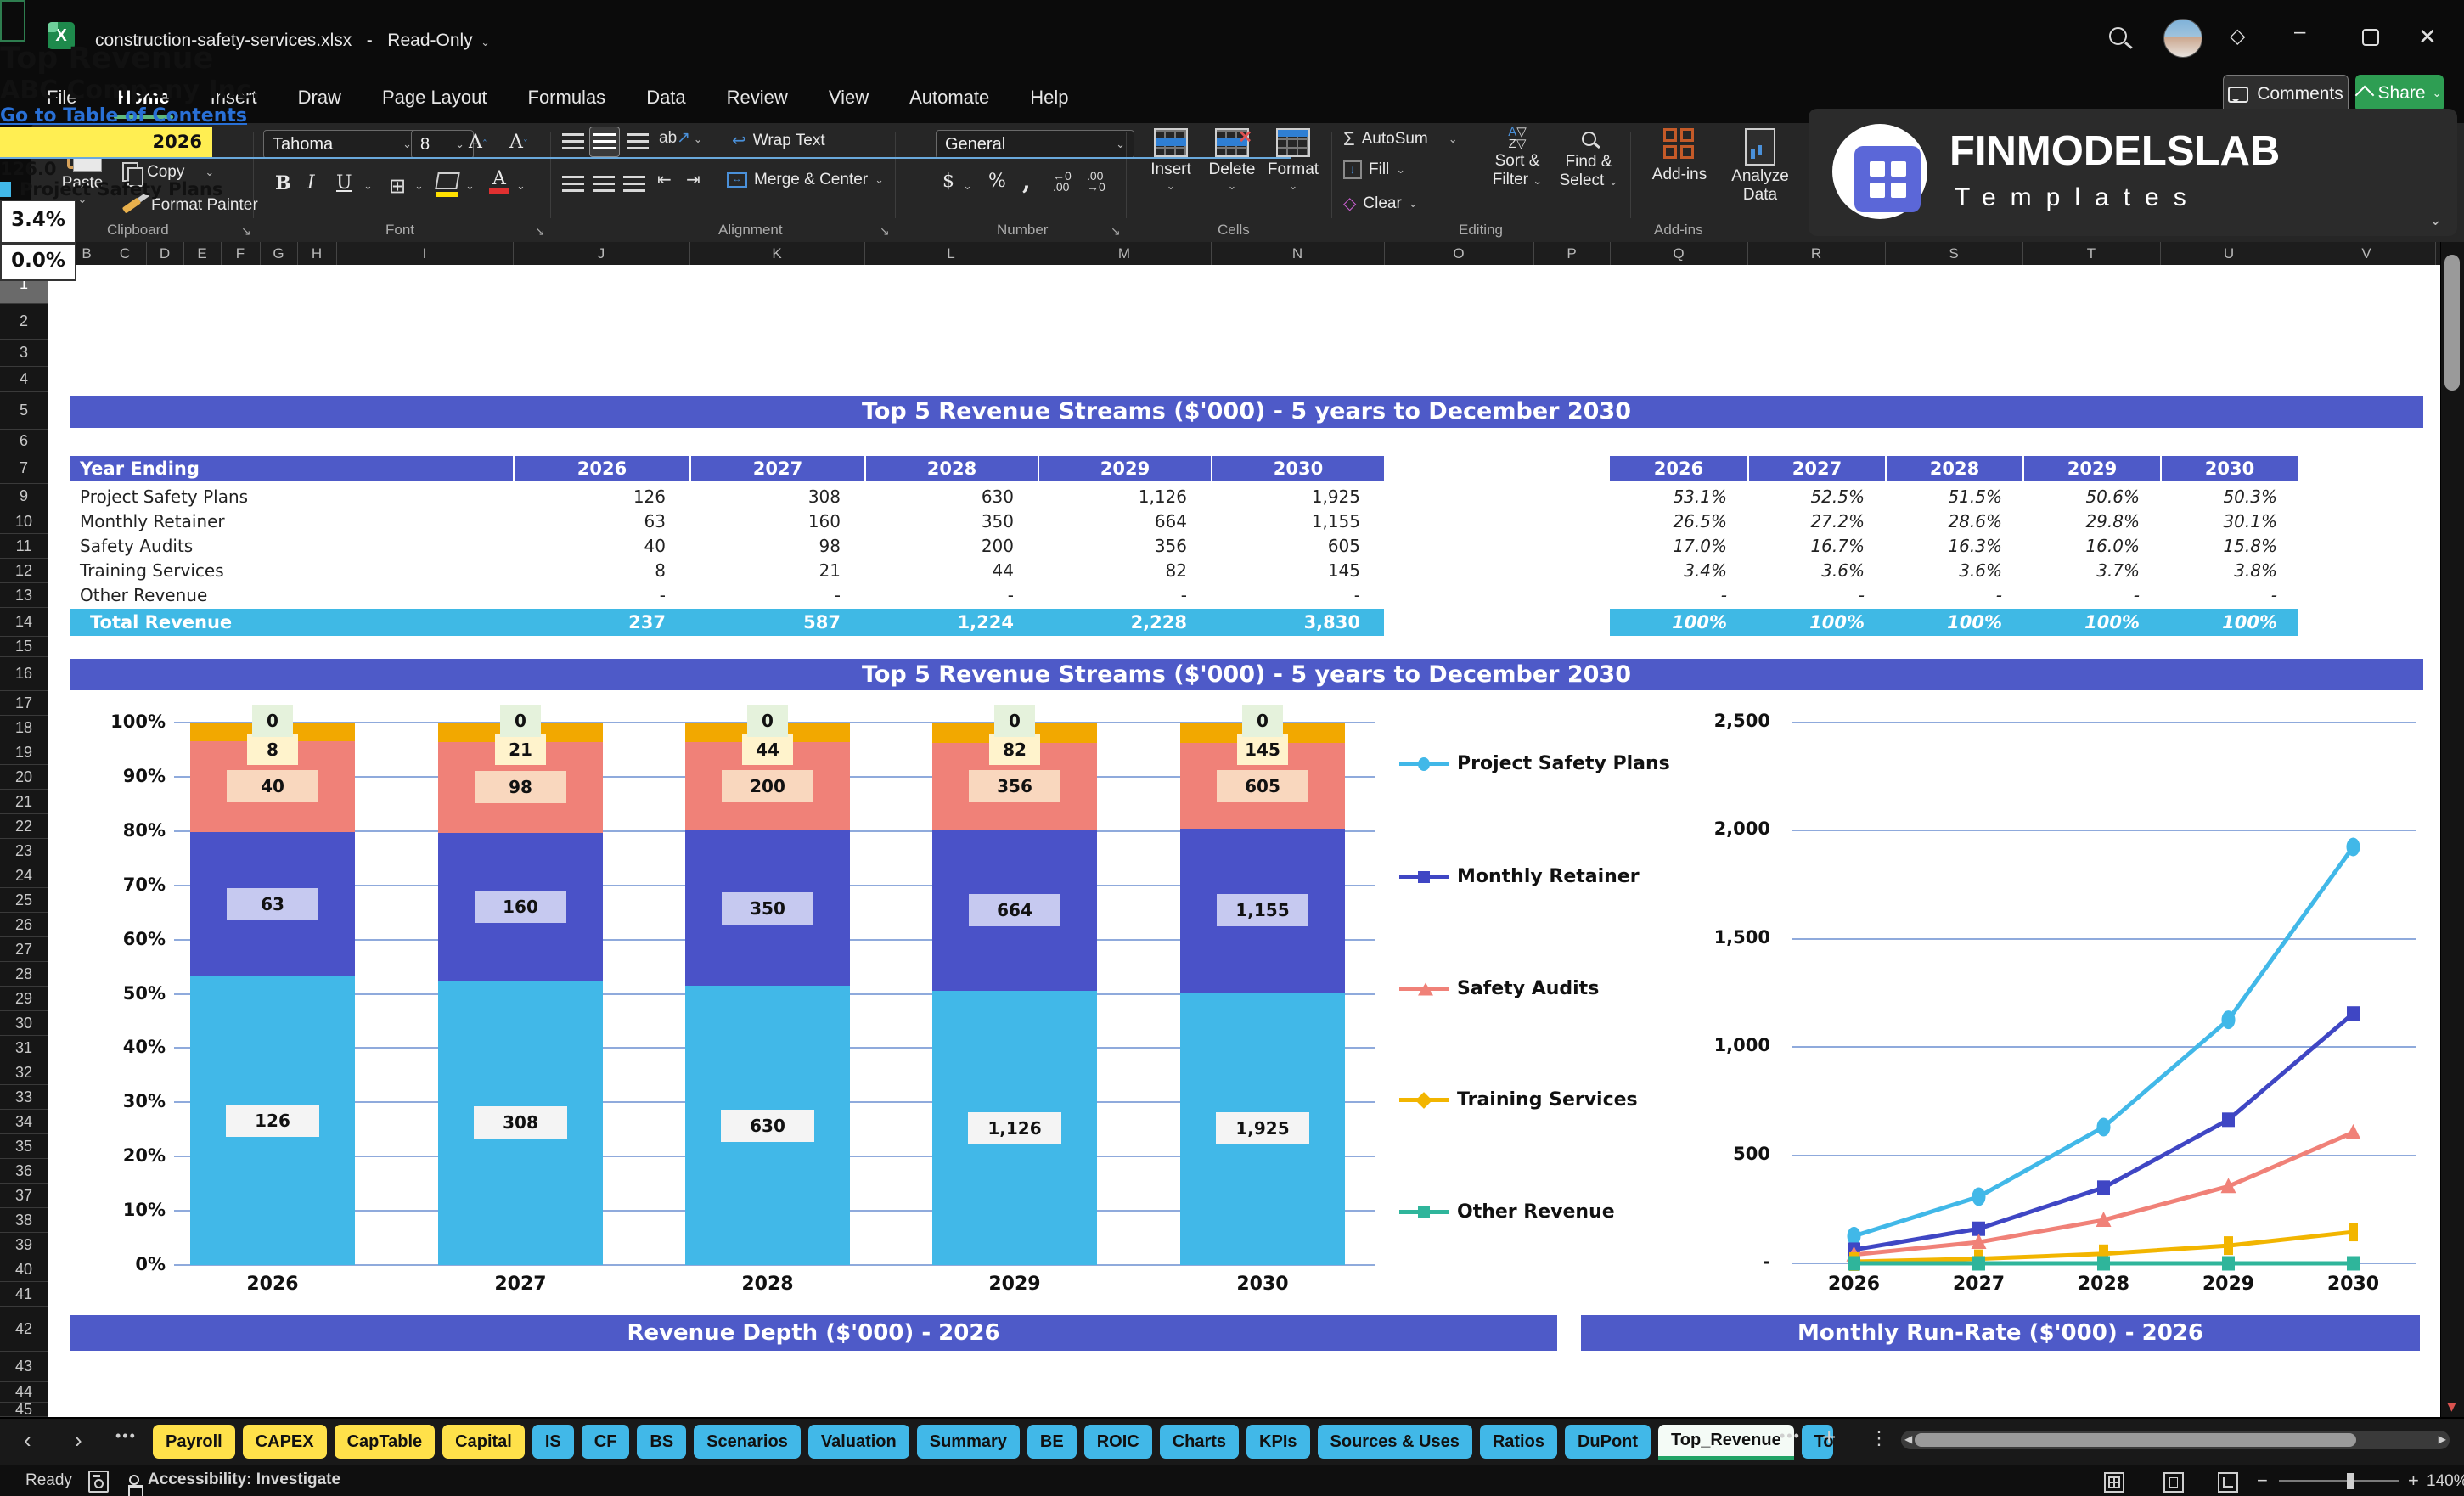 The height and width of the screenshot is (1496, 2464). I want to click on fill-color-button, so click(447, 184).